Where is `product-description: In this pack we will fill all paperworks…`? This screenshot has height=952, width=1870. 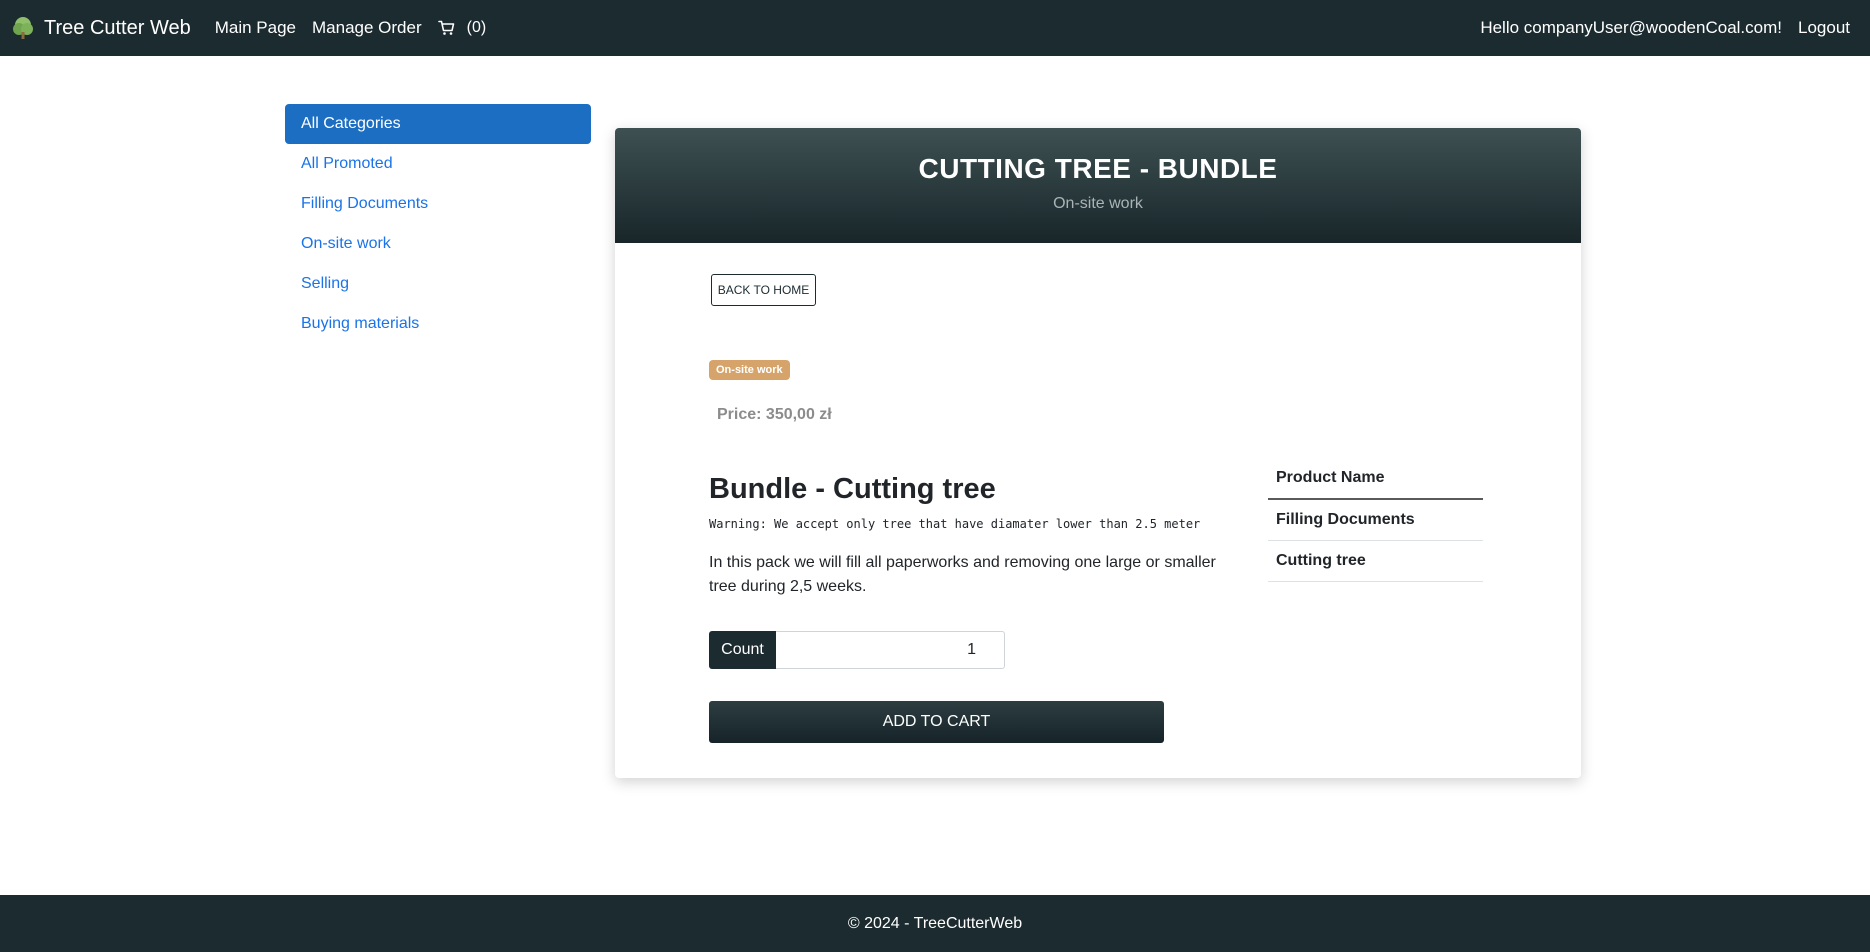
product-description: In this pack we will fill all paperworks… is located at coordinates (962, 574).